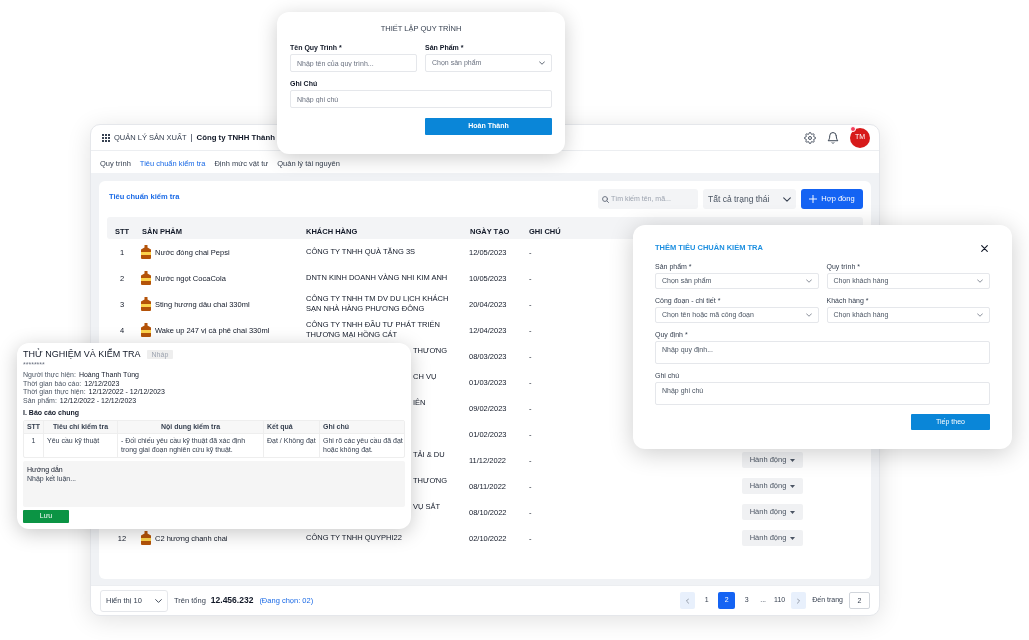 Image resolution: width=1029 pixels, height=640 pixels. I want to click on menu-grid-icon, so click(106, 137).